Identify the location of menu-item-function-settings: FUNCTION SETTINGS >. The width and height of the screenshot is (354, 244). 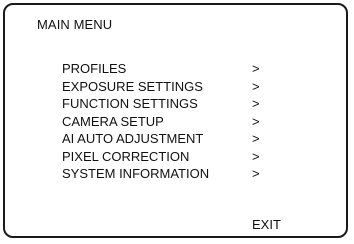
(172, 105).